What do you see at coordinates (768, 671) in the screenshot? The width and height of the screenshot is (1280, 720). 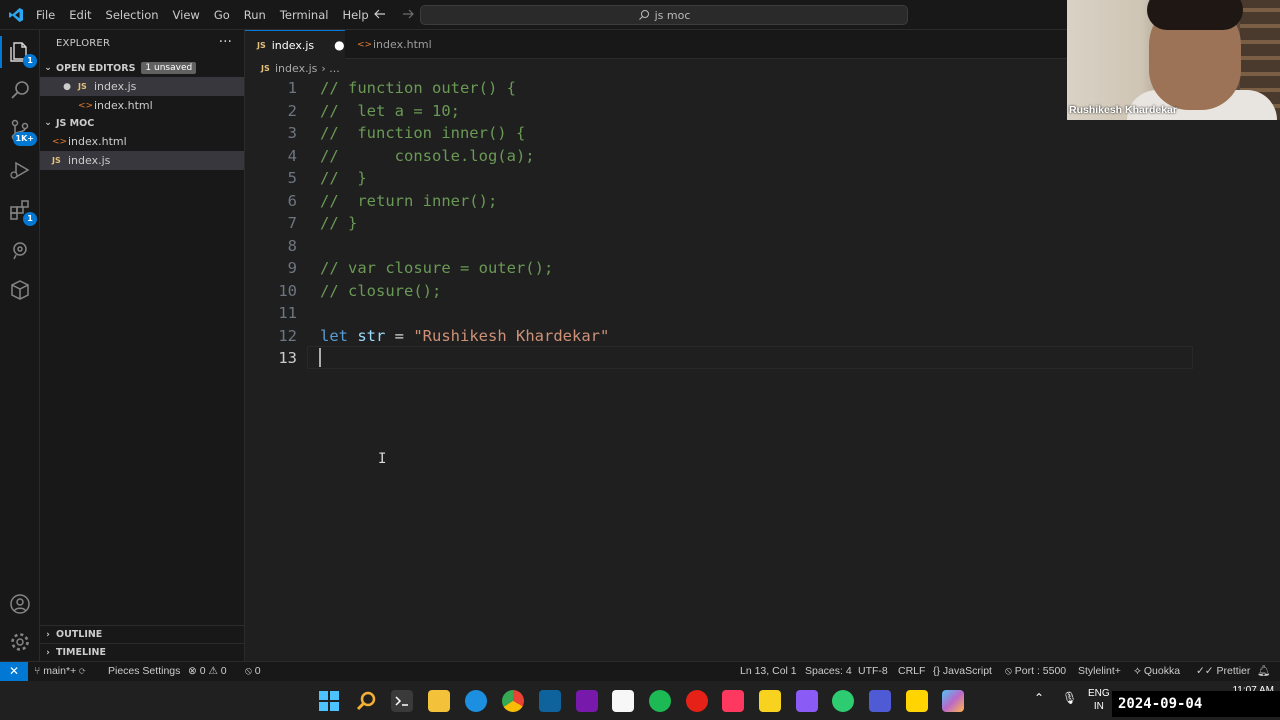 I see `cursor-position: Ln 13, Col 1` at bounding box center [768, 671].